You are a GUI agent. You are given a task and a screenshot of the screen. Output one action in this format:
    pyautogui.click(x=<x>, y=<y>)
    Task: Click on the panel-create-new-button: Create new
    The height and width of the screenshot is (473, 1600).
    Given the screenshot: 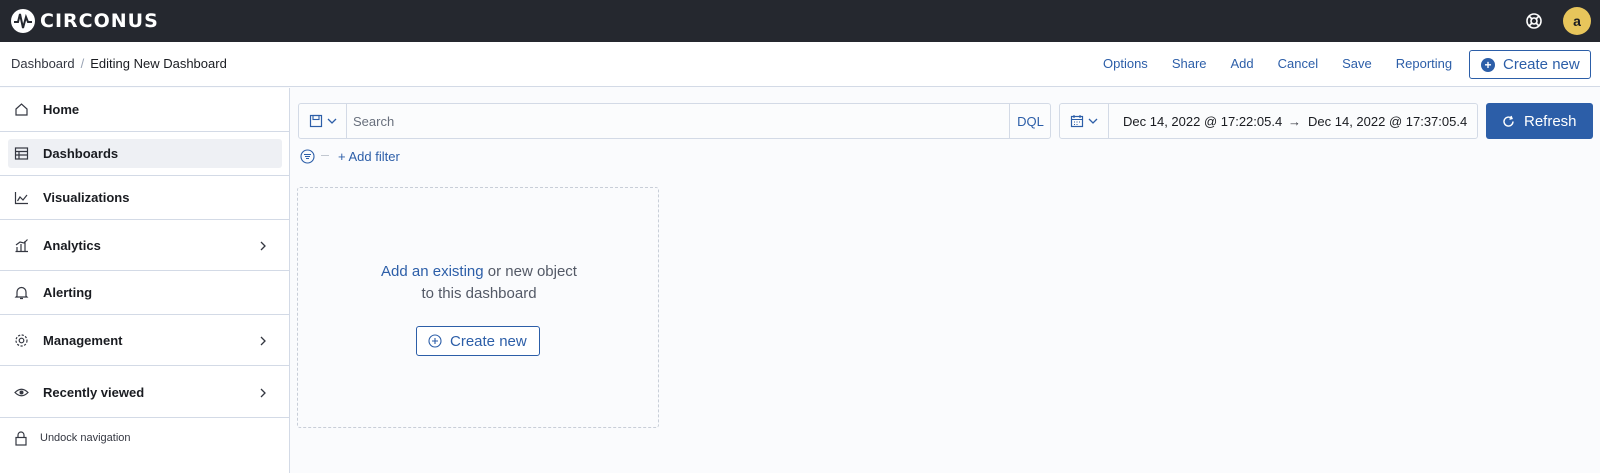 What is the action you would take?
    pyautogui.click(x=478, y=341)
    